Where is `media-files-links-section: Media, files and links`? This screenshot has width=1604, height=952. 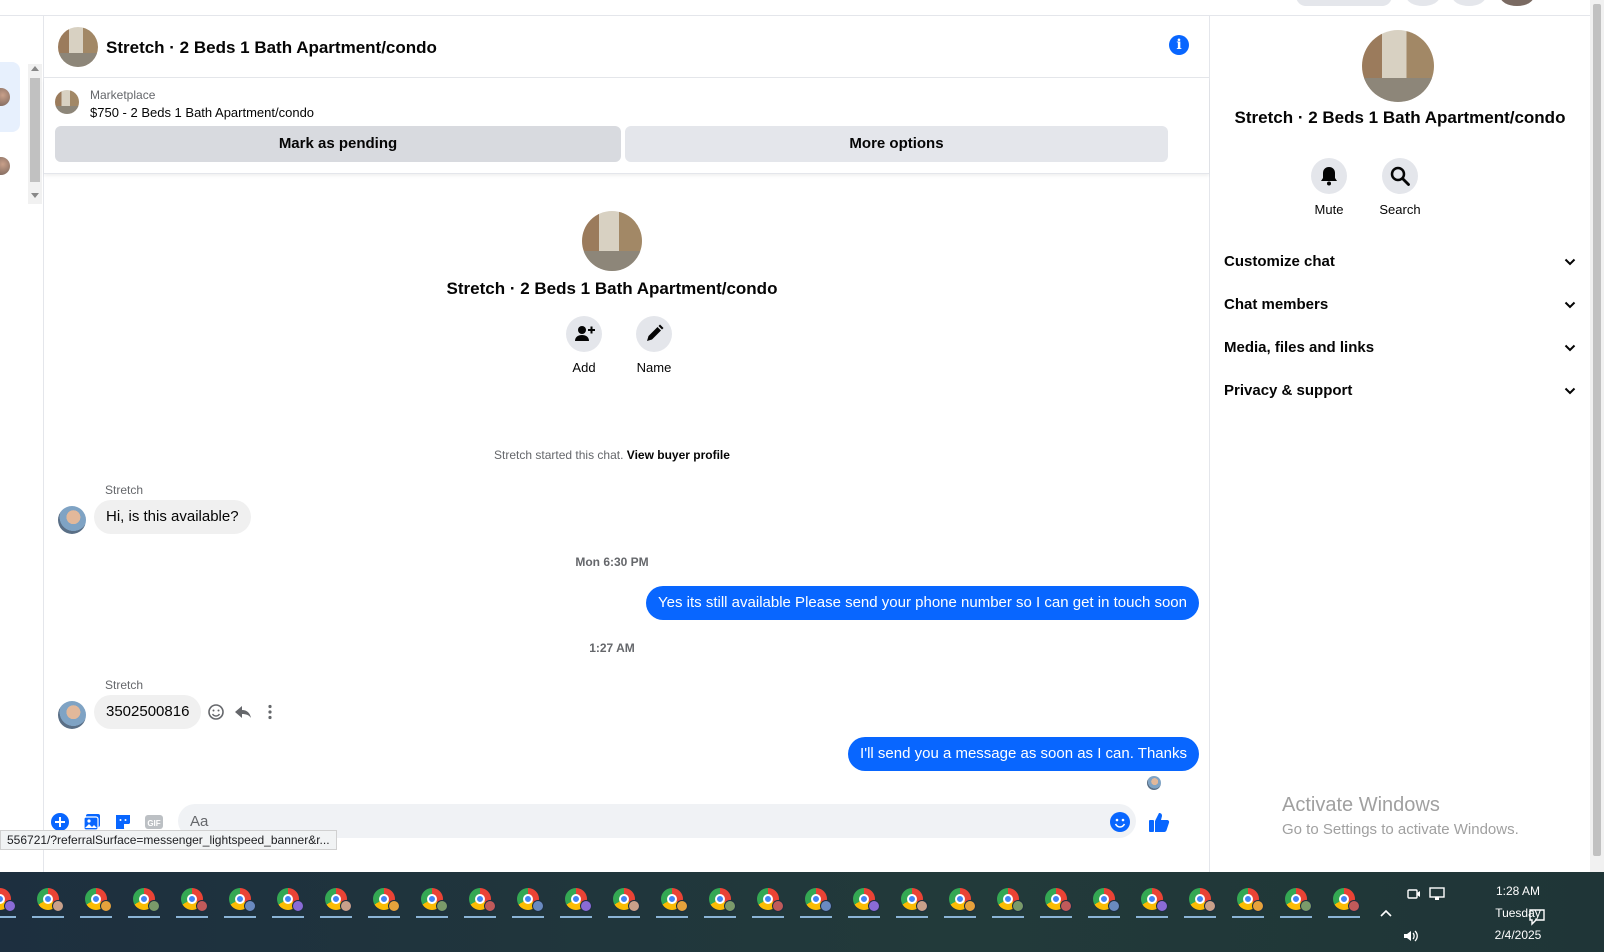
media-files-links-section: Media, files and links is located at coordinates (1401, 348).